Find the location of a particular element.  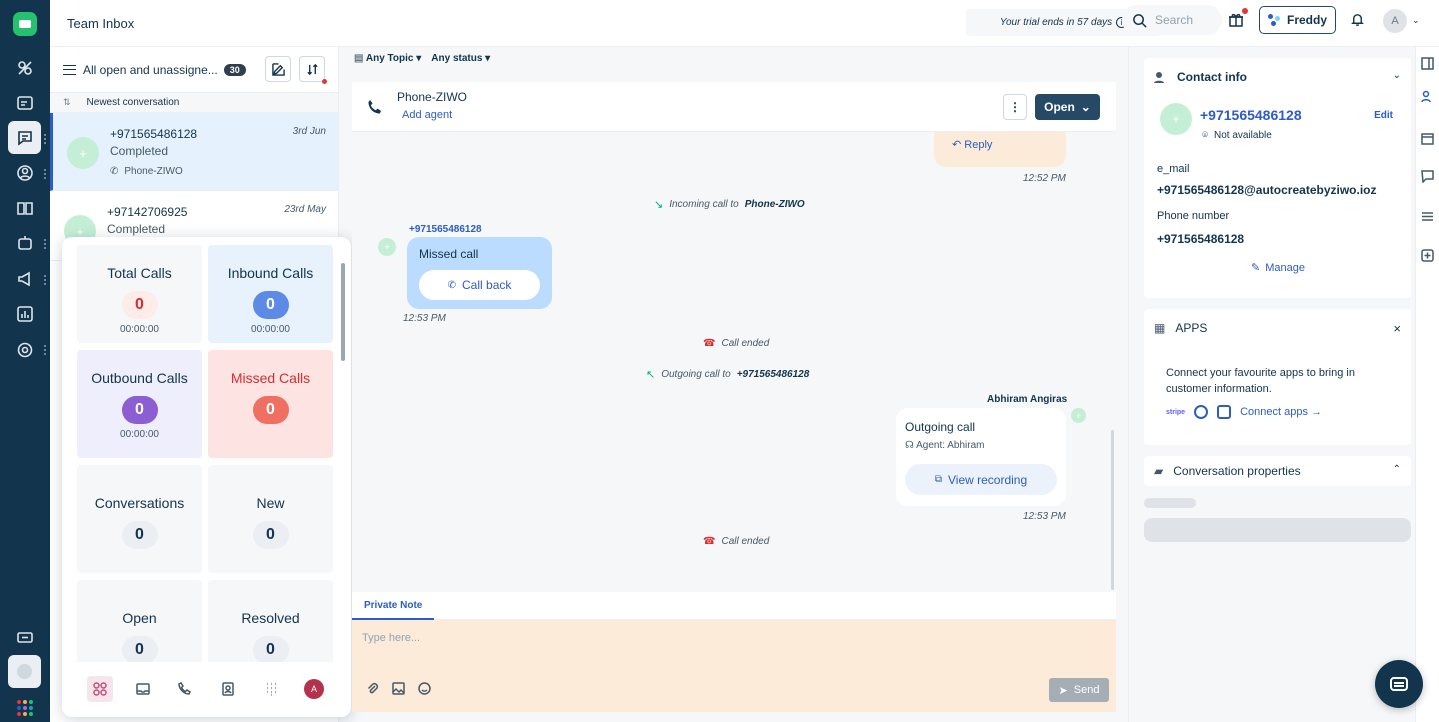

freddy-icon is located at coordinates (1274, 20).